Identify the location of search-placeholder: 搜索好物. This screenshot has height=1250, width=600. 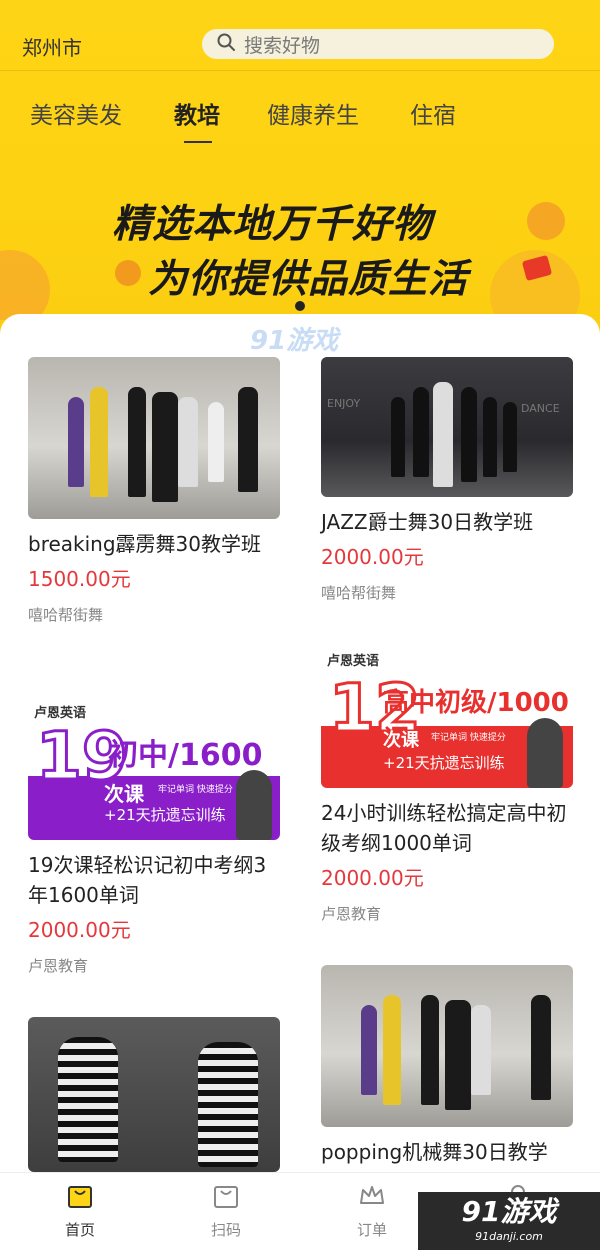
(282, 45).